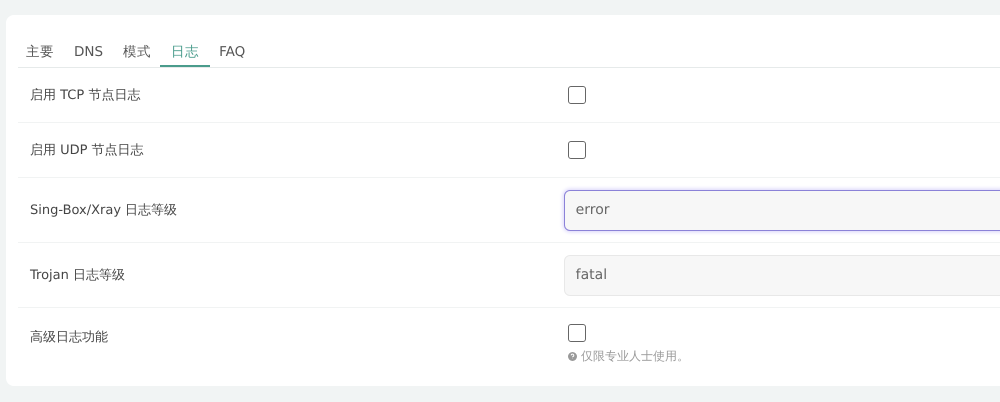 This screenshot has height=402, width=1000. What do you see at coordinates (69, 337) in the screenshot?
I see `setting-label: 高级日志功能` at bounding box center [69, 337].